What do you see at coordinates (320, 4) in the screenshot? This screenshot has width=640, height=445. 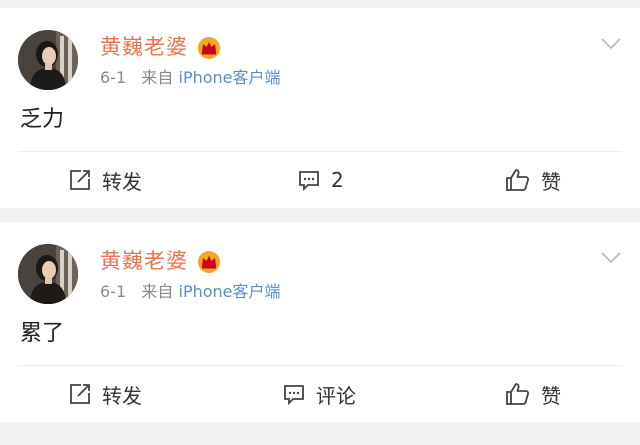 I see `top-gap` at bounding box center [320, 4].